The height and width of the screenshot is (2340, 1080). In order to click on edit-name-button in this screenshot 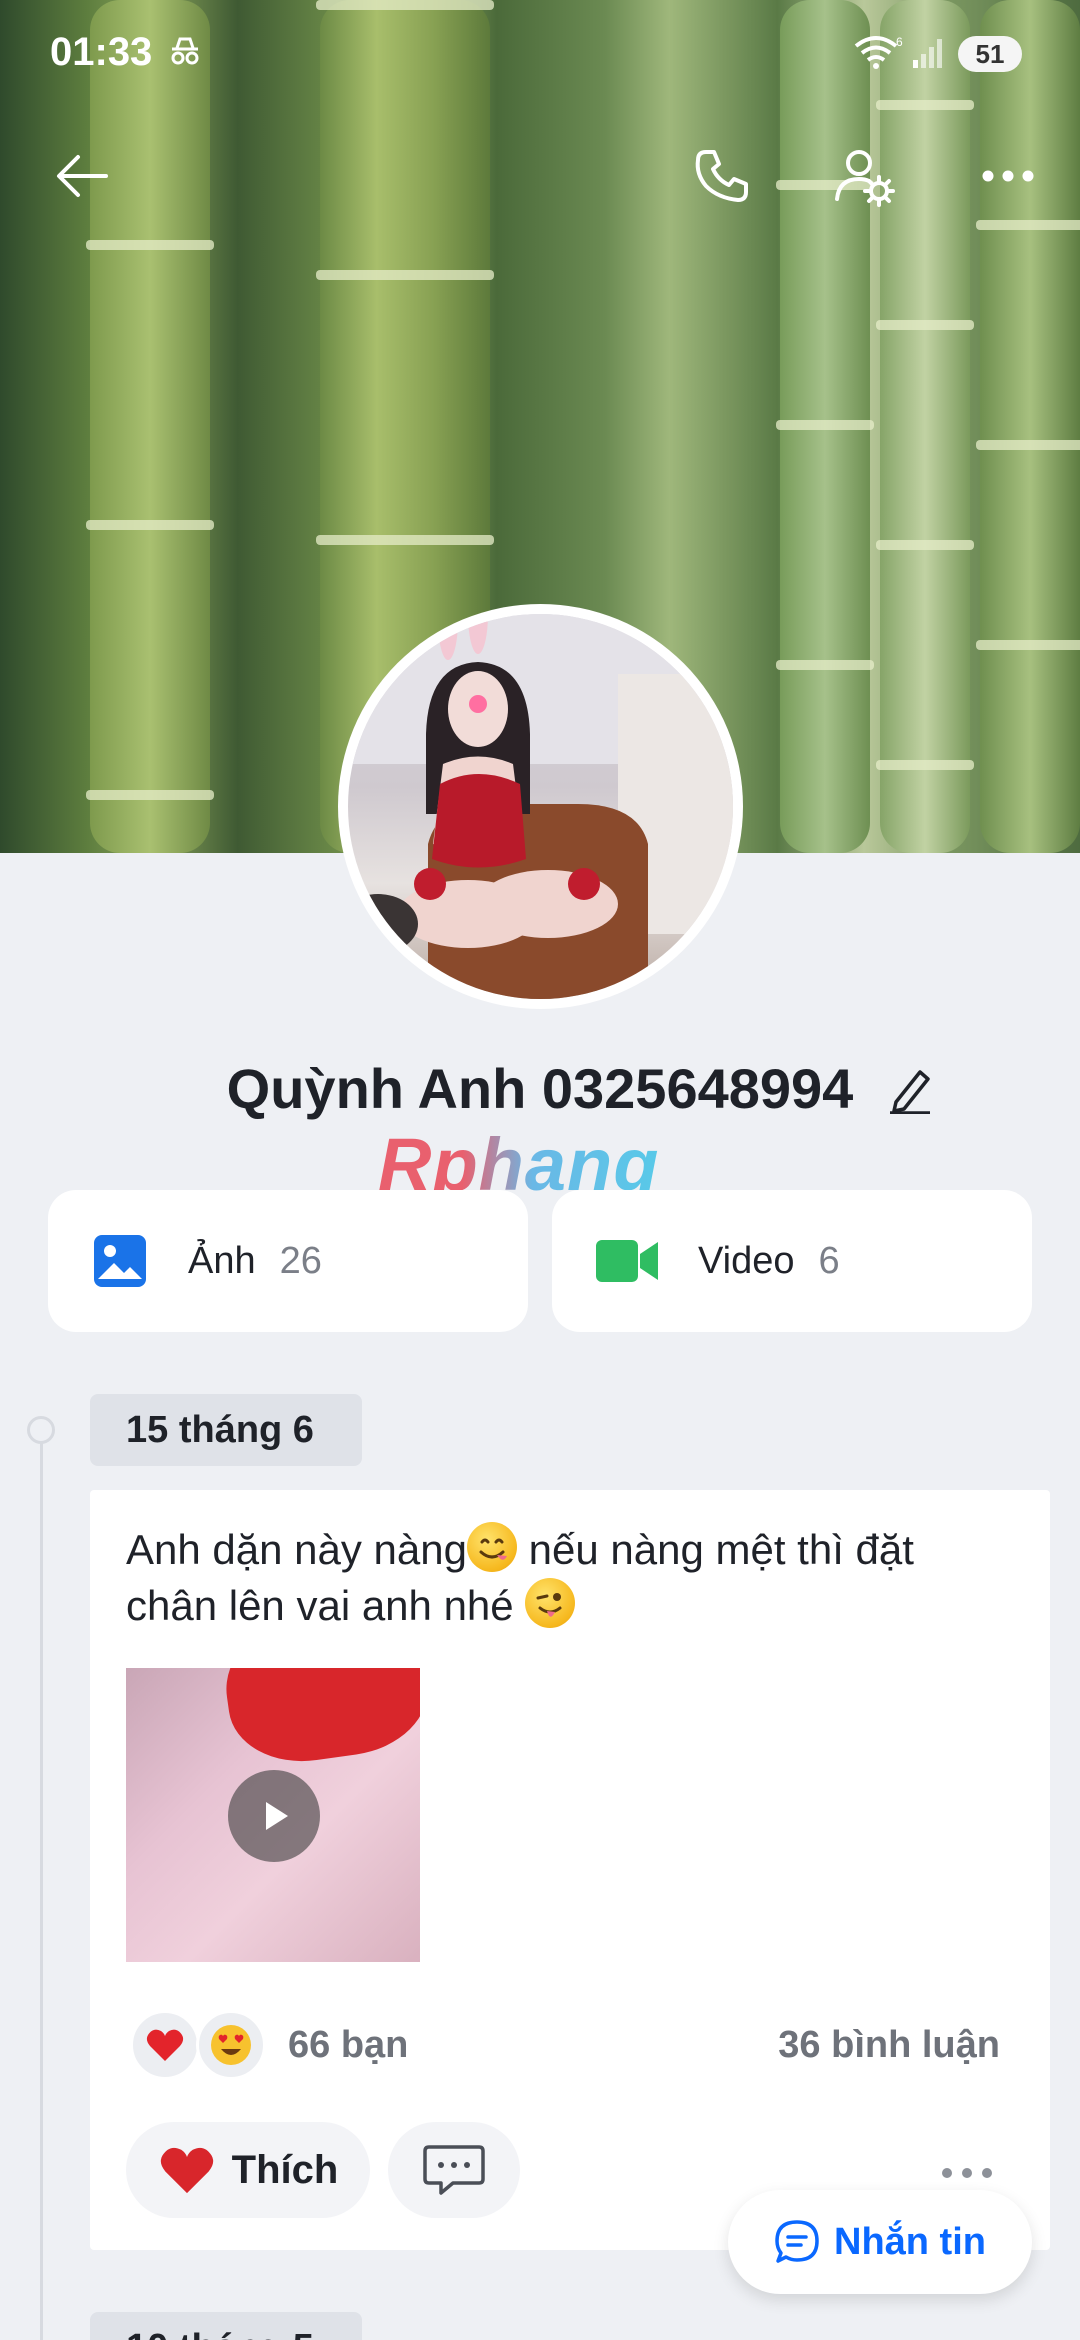, I will do `click(910, 1092)`.